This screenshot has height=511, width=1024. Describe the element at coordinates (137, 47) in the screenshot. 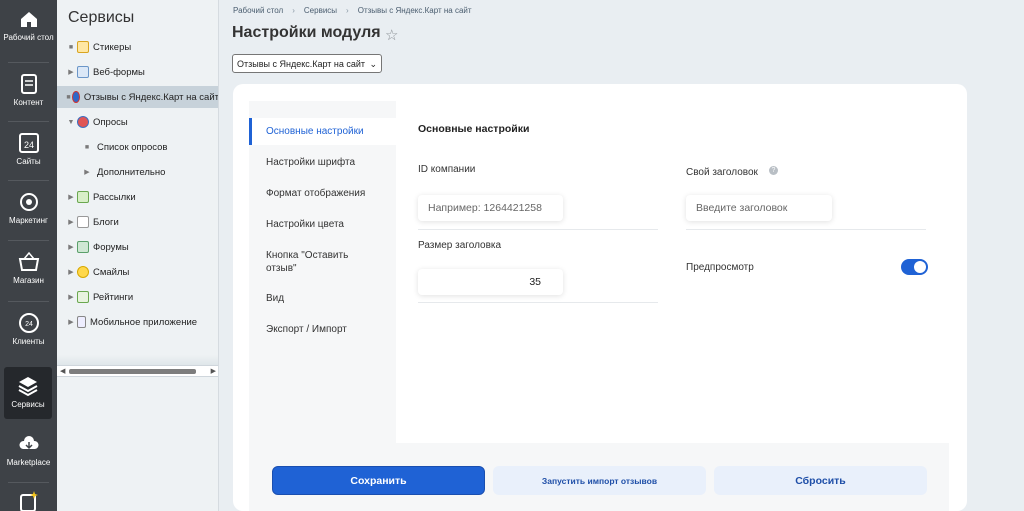

I see `menu-item-stickers: ■ Стикеры` at that location.